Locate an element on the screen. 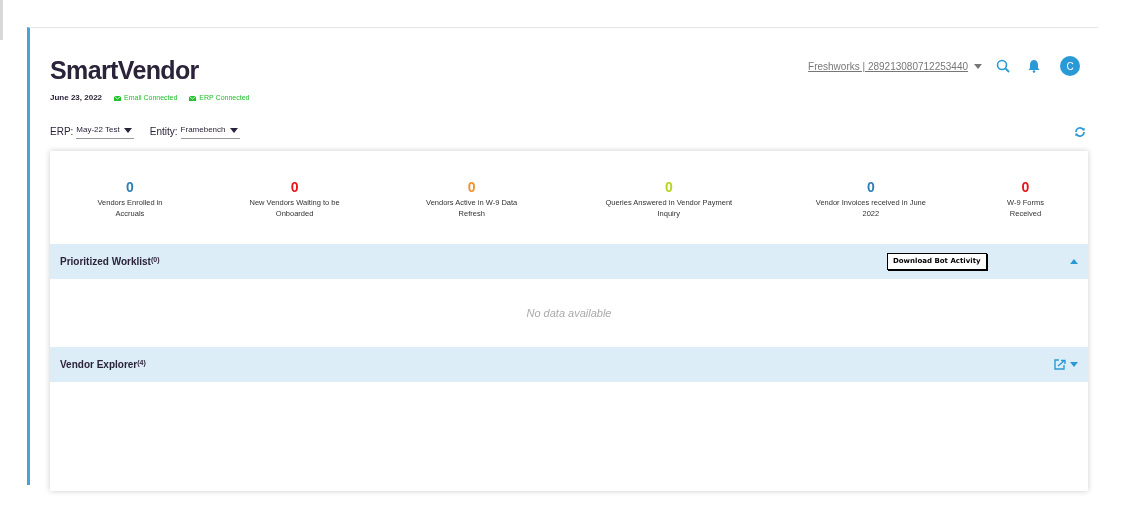 The width and height of the screenshot is (1128, 530). date-label: June 23, 2022 is located at coordinates (76, 98).